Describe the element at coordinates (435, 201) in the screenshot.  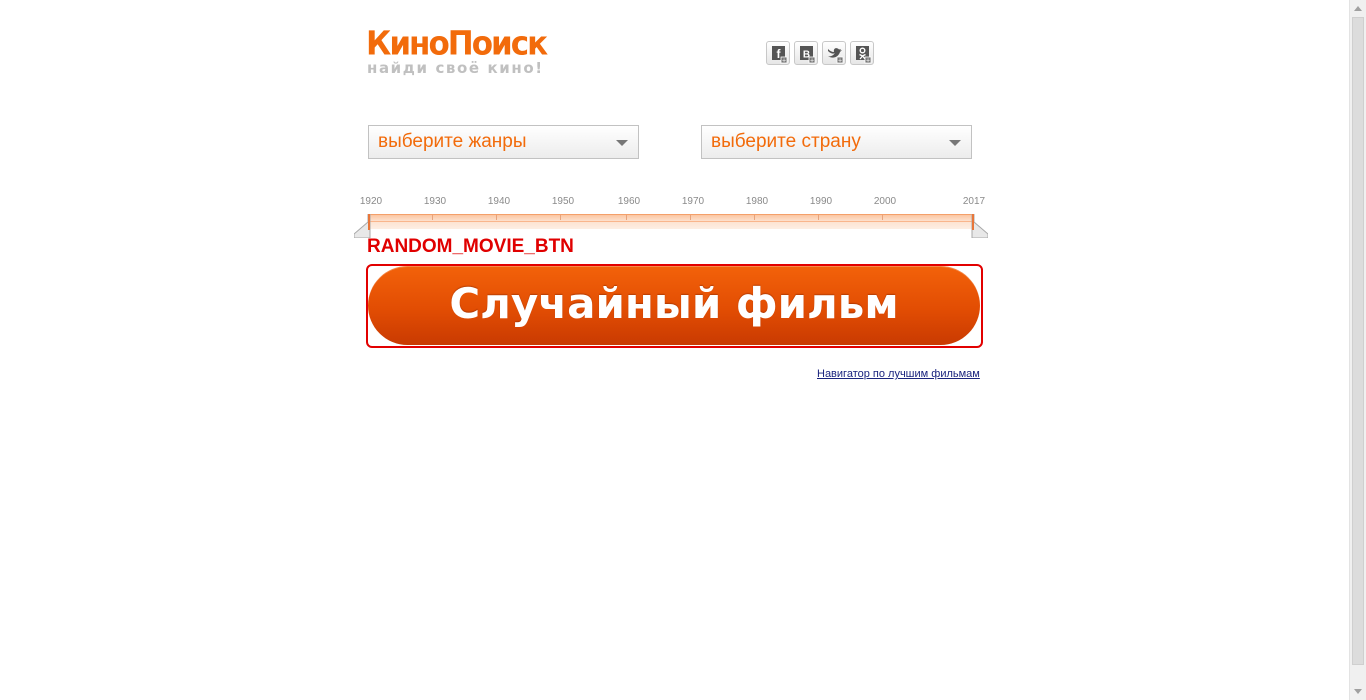
I see `year-label: 1930` at that location.